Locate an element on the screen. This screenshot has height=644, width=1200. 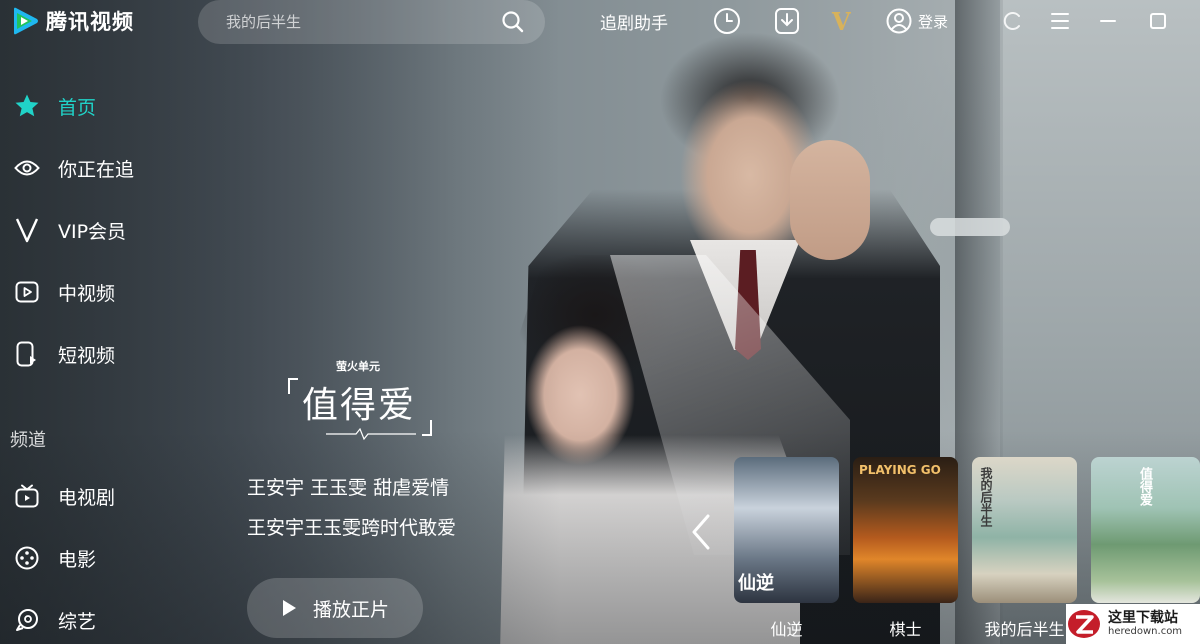
drama-assistant-button: 追剧助手 is located at coordinates (634, 21).